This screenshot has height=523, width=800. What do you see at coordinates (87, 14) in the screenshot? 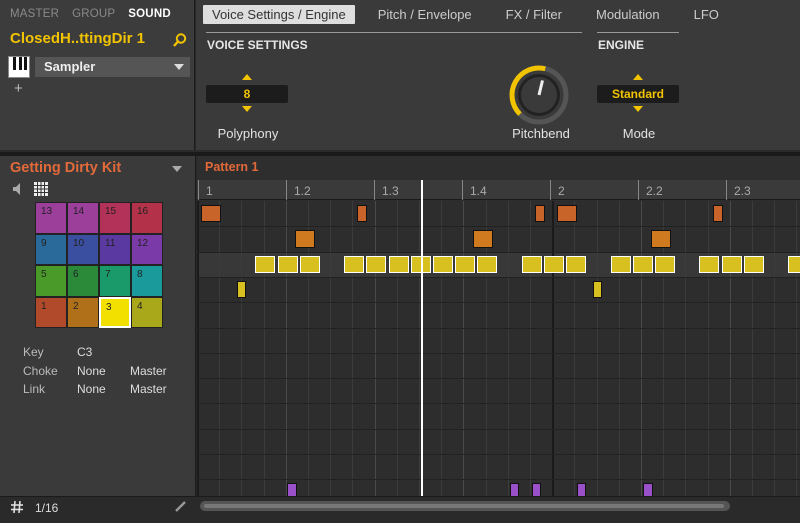
I see `tab-group: GROUP` at bounding box center [87, 14].